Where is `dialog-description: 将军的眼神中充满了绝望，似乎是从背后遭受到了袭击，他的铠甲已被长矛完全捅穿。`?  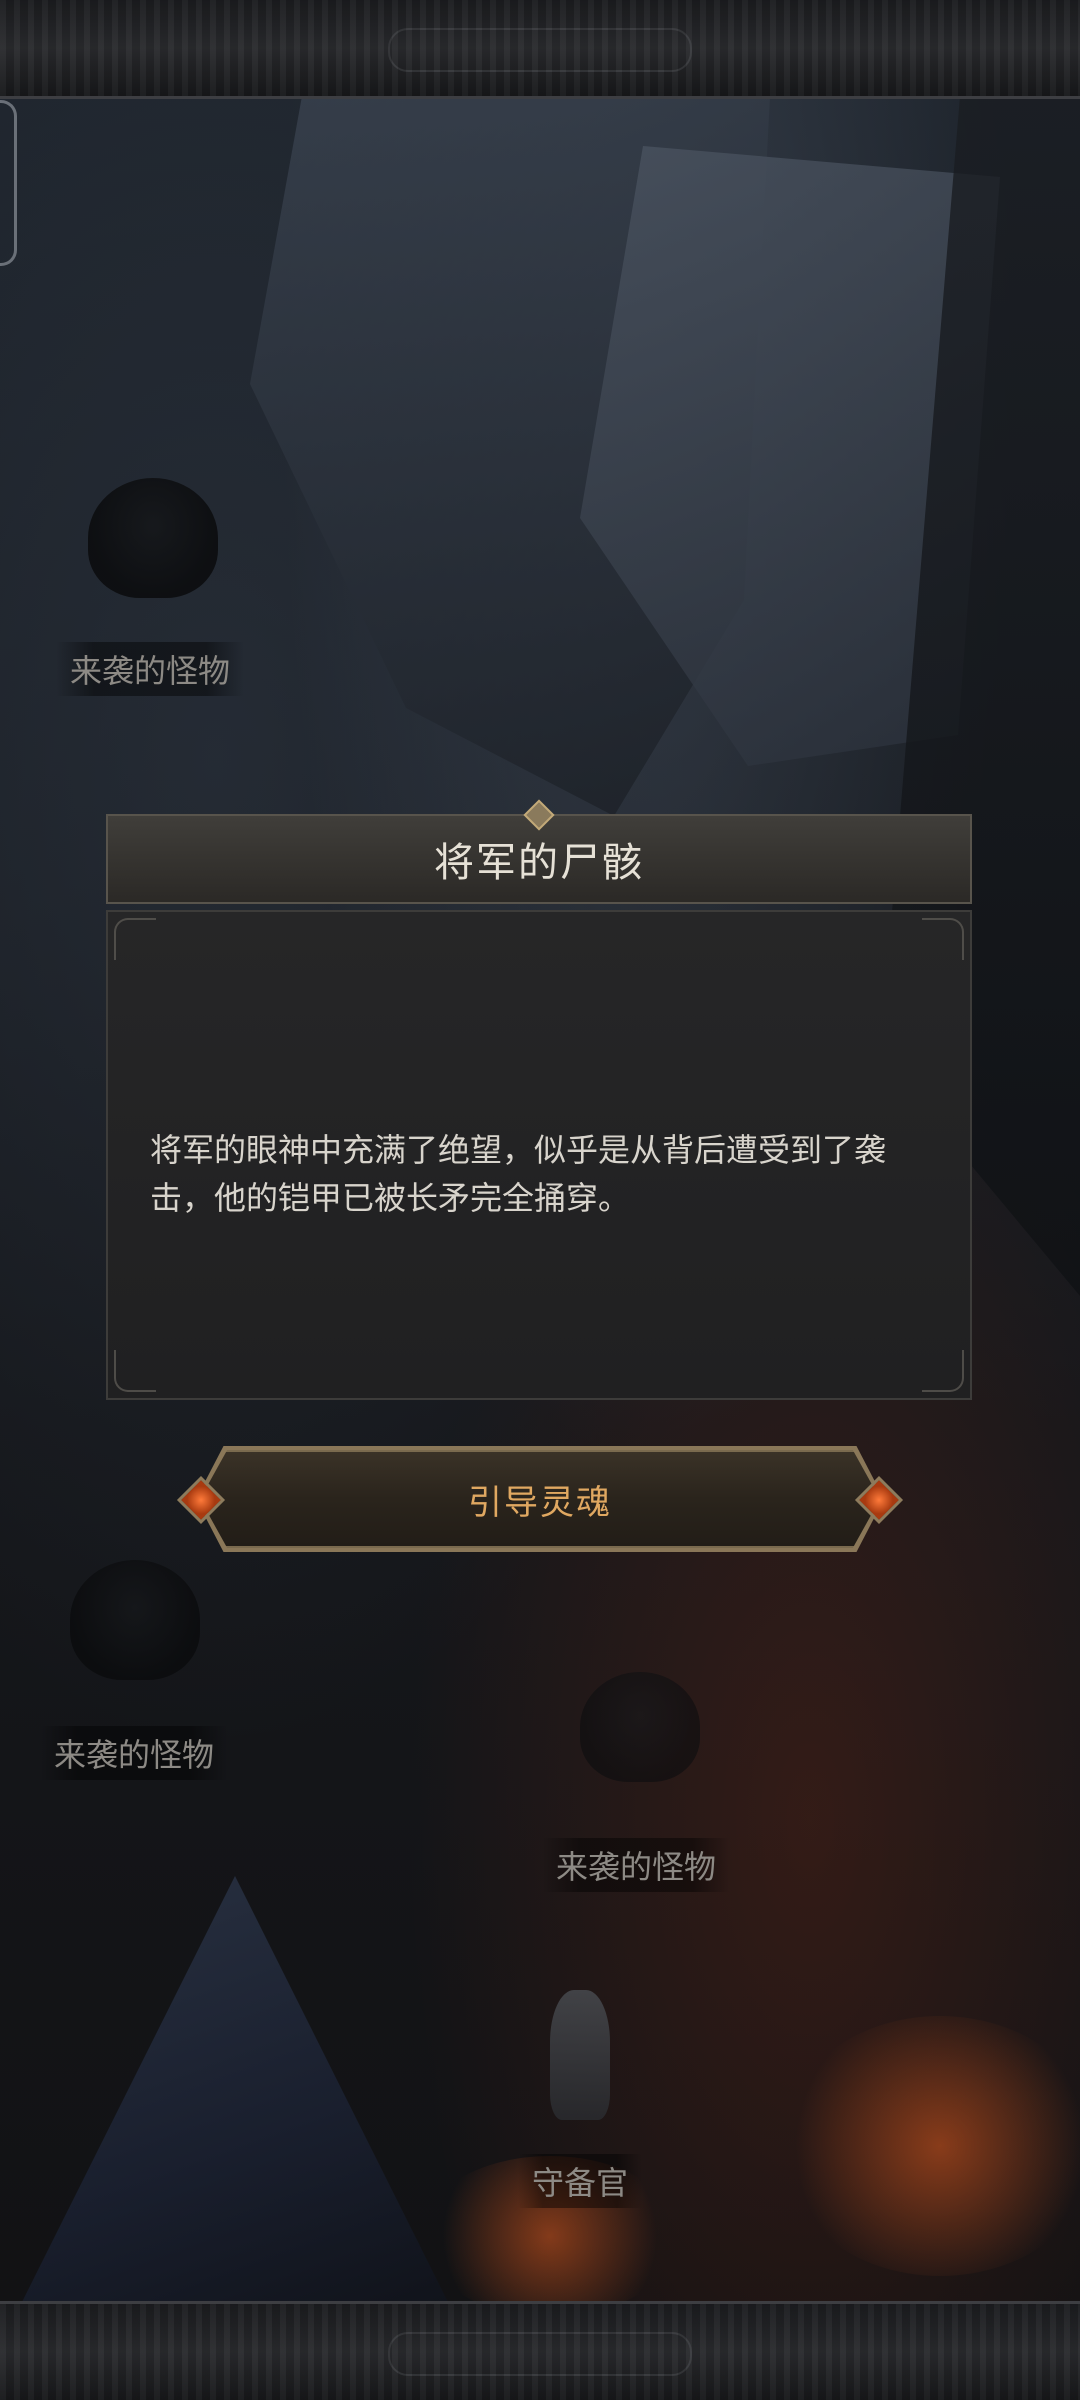
dialog-description: 将军的眼神中充满了绝望，似乎是从背后遭受到了袭击，他的铠甲已被长矛完全捅穿。 is located at coordinates (518, 1174).